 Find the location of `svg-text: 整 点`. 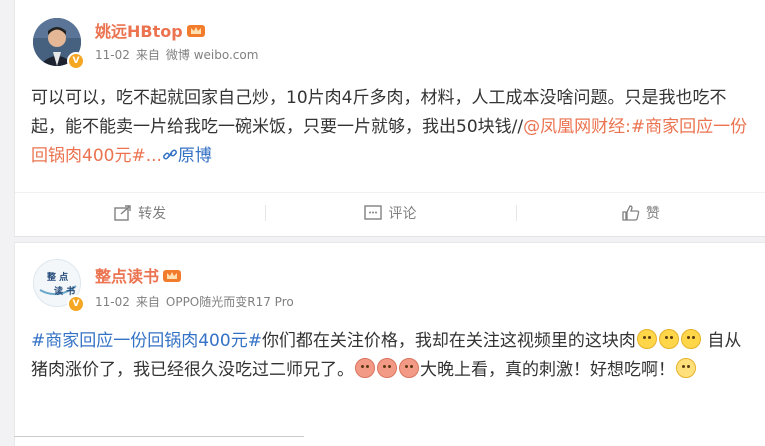

svg-text: 整 点 is located at coordinates (57, 277).